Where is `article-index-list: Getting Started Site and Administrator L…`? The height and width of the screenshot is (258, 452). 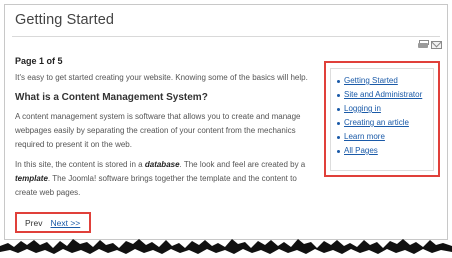 article-index-list: Getting Started Site and Administrator L… is located at coordinates (384, 116).